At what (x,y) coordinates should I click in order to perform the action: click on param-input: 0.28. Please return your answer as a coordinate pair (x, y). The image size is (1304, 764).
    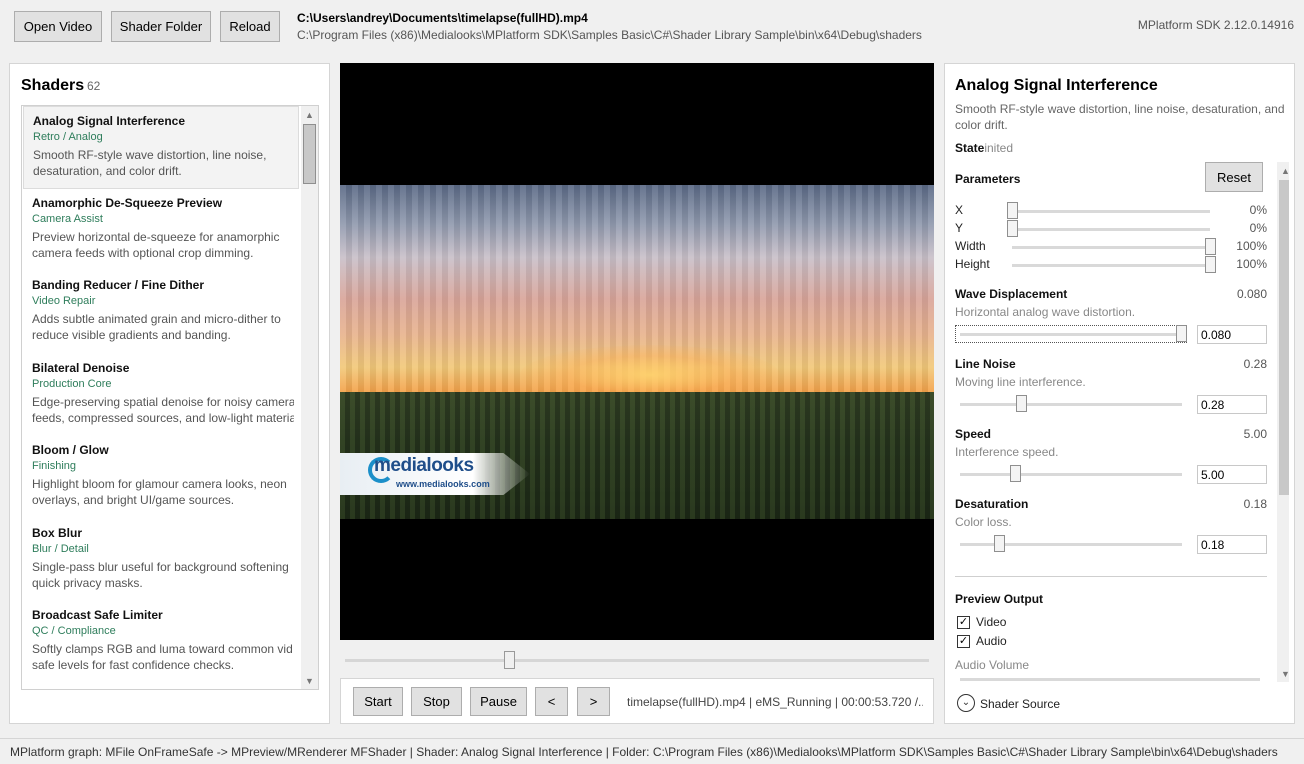
    Looking at the image, I should click on (1232, 404).